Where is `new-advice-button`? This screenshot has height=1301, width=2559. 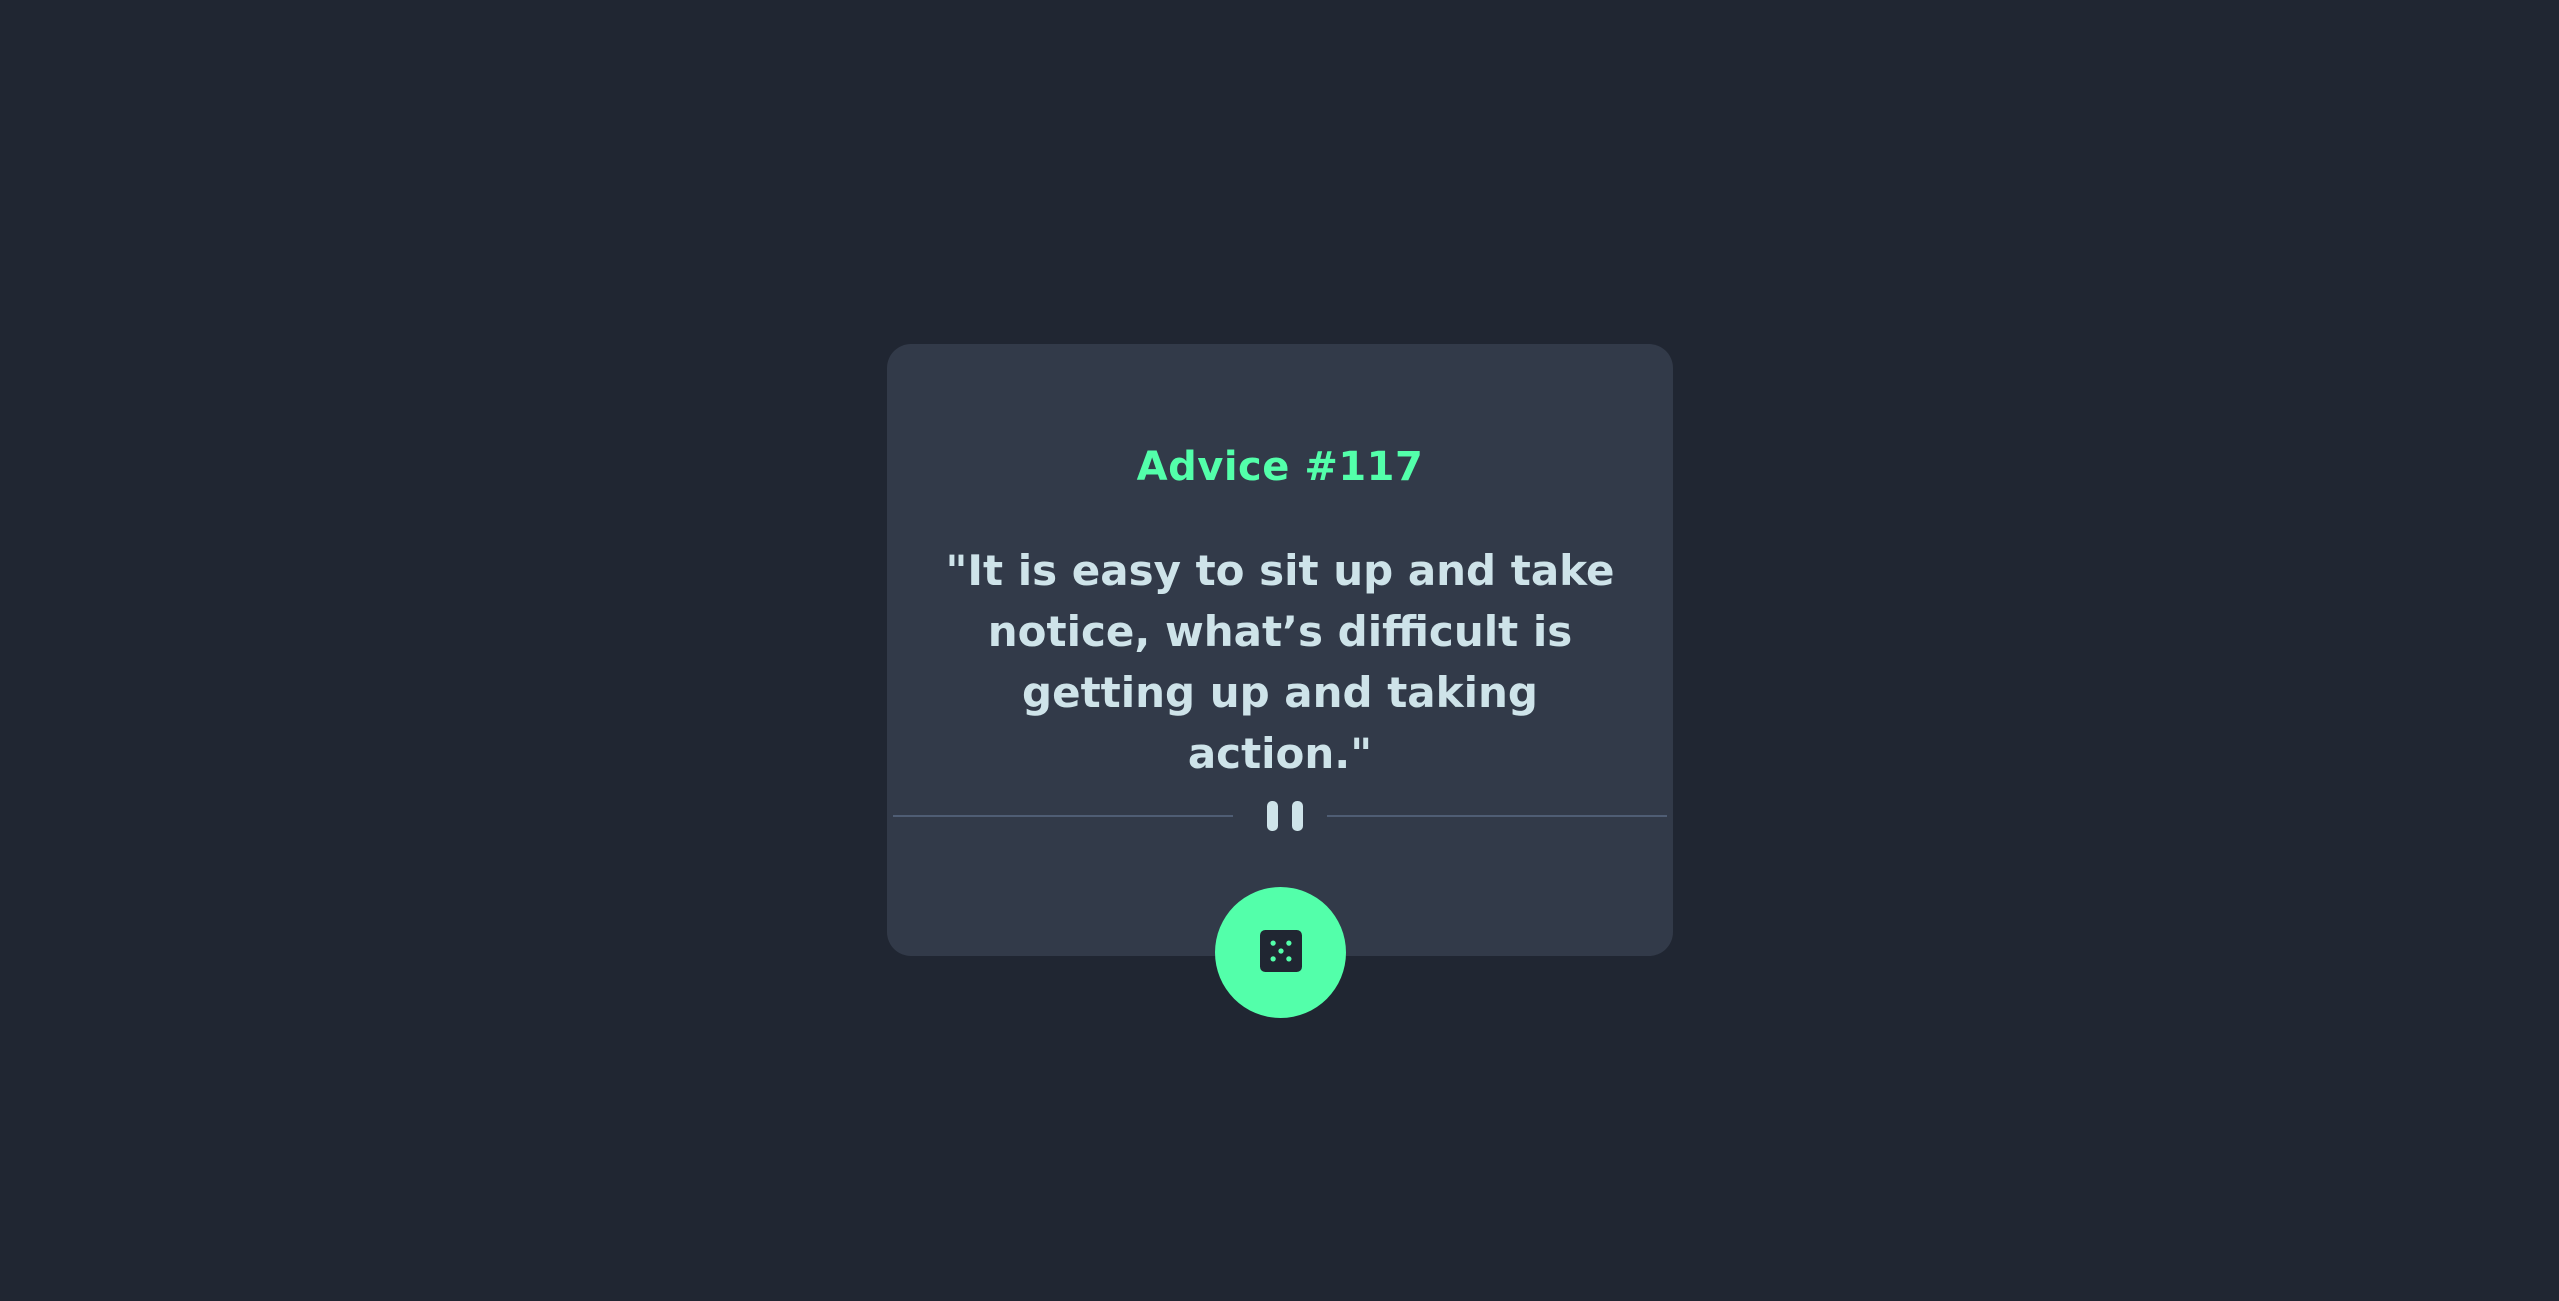 new-advice-button is located at coordinates (1280, 952).